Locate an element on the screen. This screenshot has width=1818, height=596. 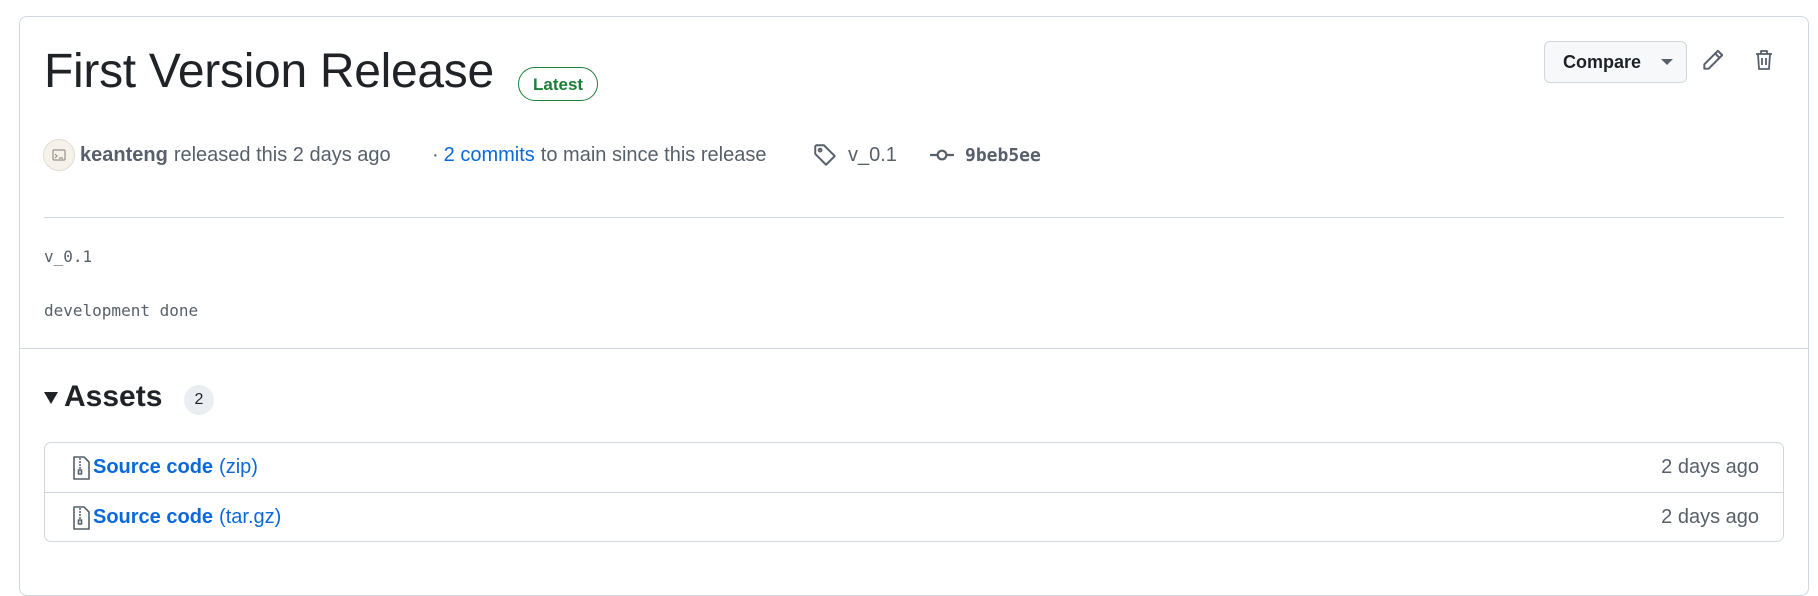
tag-icon is located at coordinates (825, 155).